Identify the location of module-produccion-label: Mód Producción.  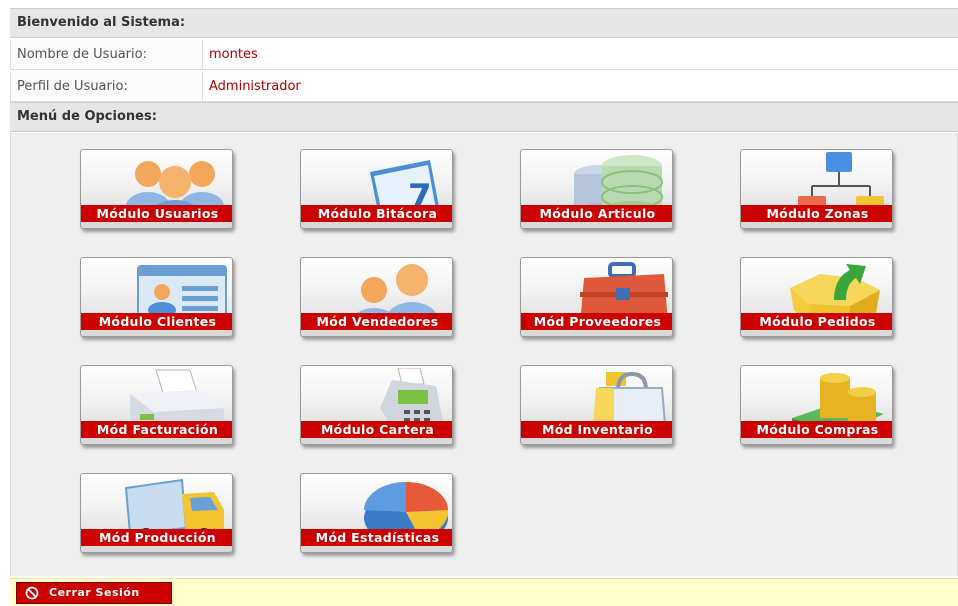
(156, 537).